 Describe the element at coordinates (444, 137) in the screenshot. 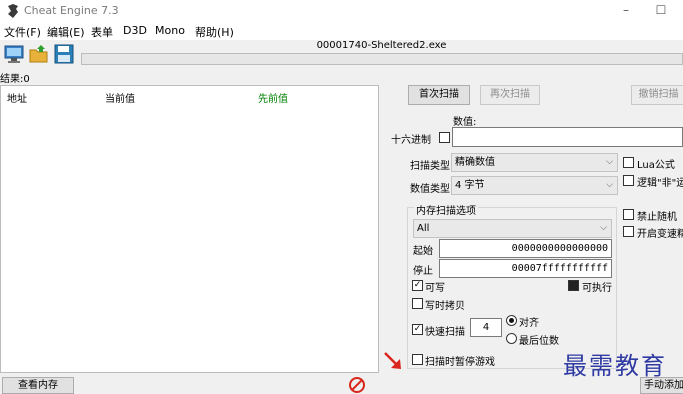

I see `hex-checkbox` at that location.